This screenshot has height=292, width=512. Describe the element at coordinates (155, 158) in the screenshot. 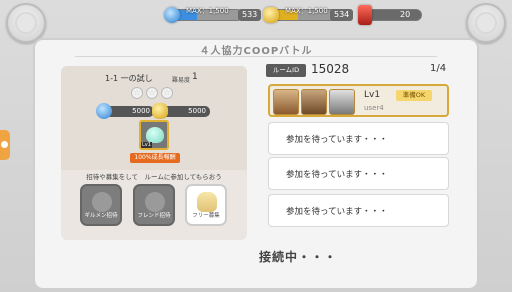

I see `growth-reward-badge: 100%成長報酬` at that location.